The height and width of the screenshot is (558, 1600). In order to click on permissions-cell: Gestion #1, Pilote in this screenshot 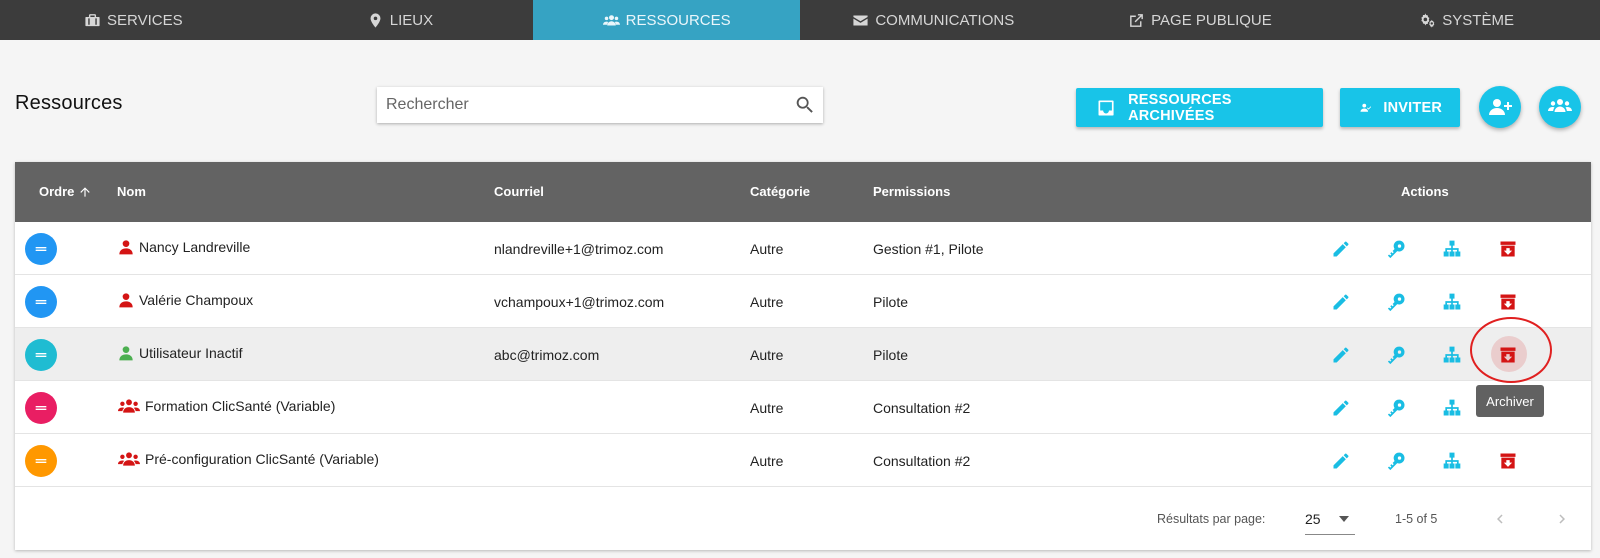, I will do `click(928, 249)`.